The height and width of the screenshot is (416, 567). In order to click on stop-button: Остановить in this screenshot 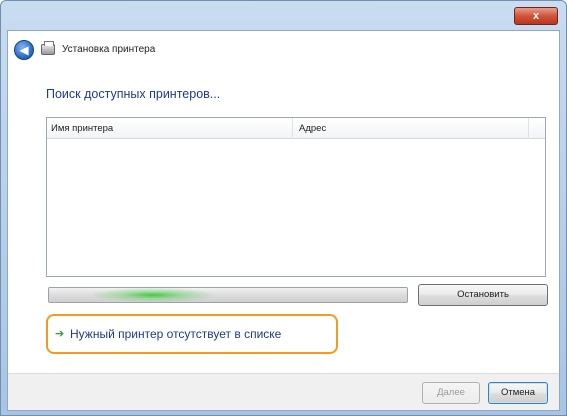, I will do `click(483, 295)`.